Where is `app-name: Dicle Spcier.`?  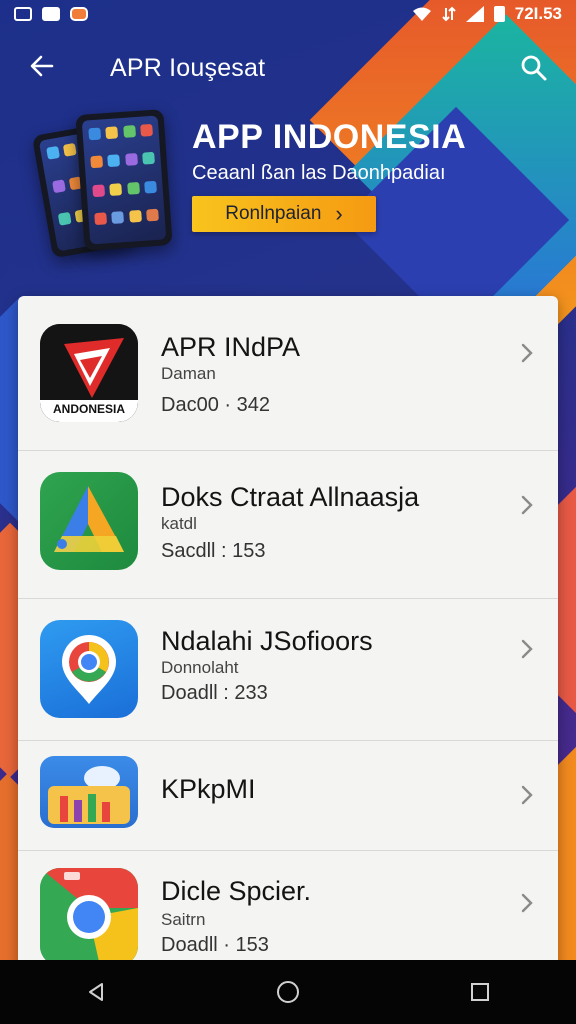 app-name: Dicle Spcier. is located at coordinates (236, 891).